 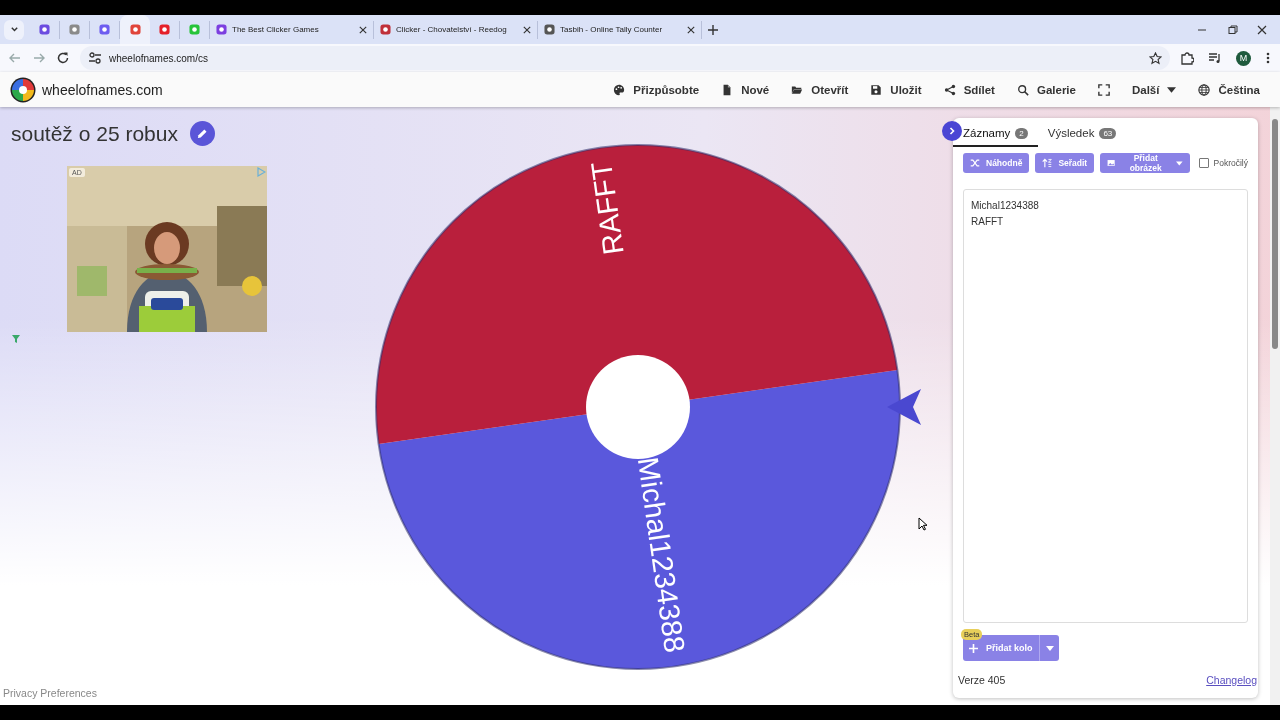 I want to click on puzzle-icon, so click(x=1187, y=58).